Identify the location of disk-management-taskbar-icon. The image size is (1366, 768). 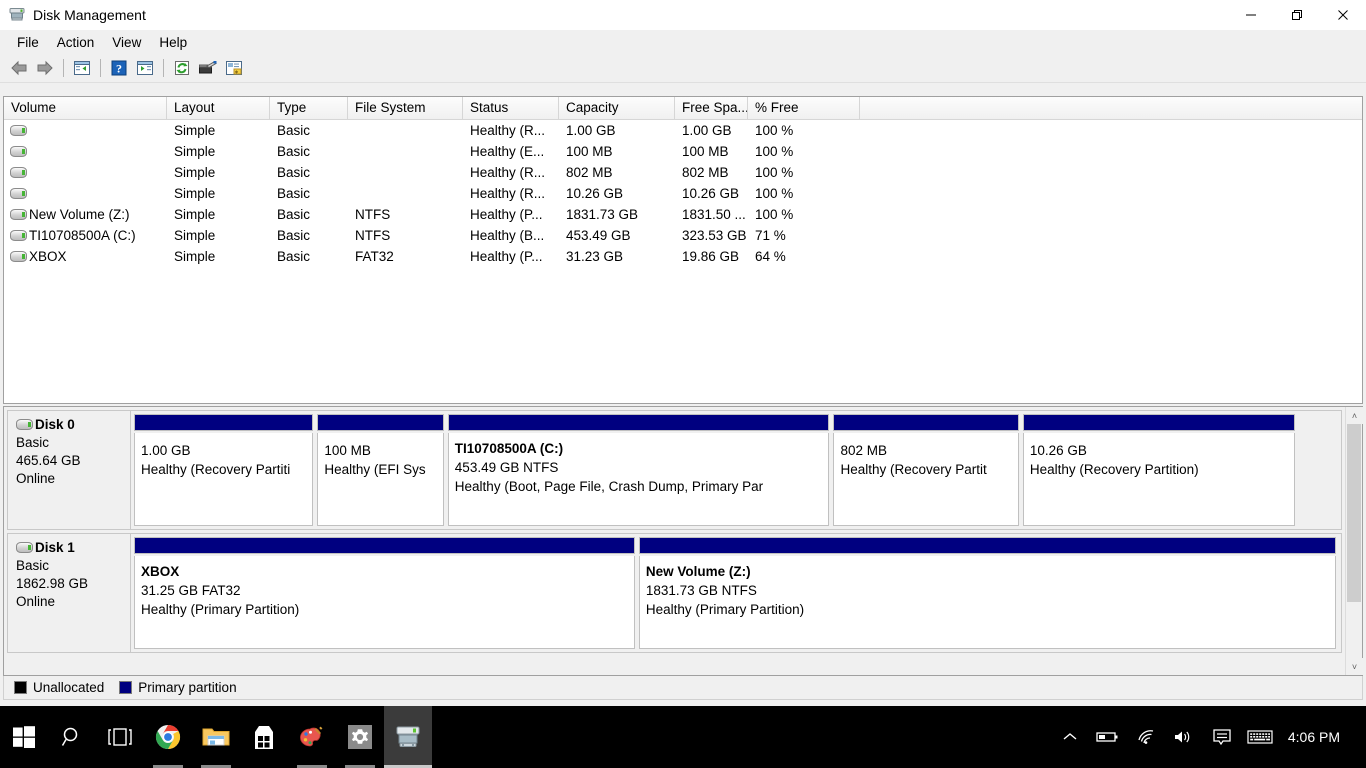
(408, 737).